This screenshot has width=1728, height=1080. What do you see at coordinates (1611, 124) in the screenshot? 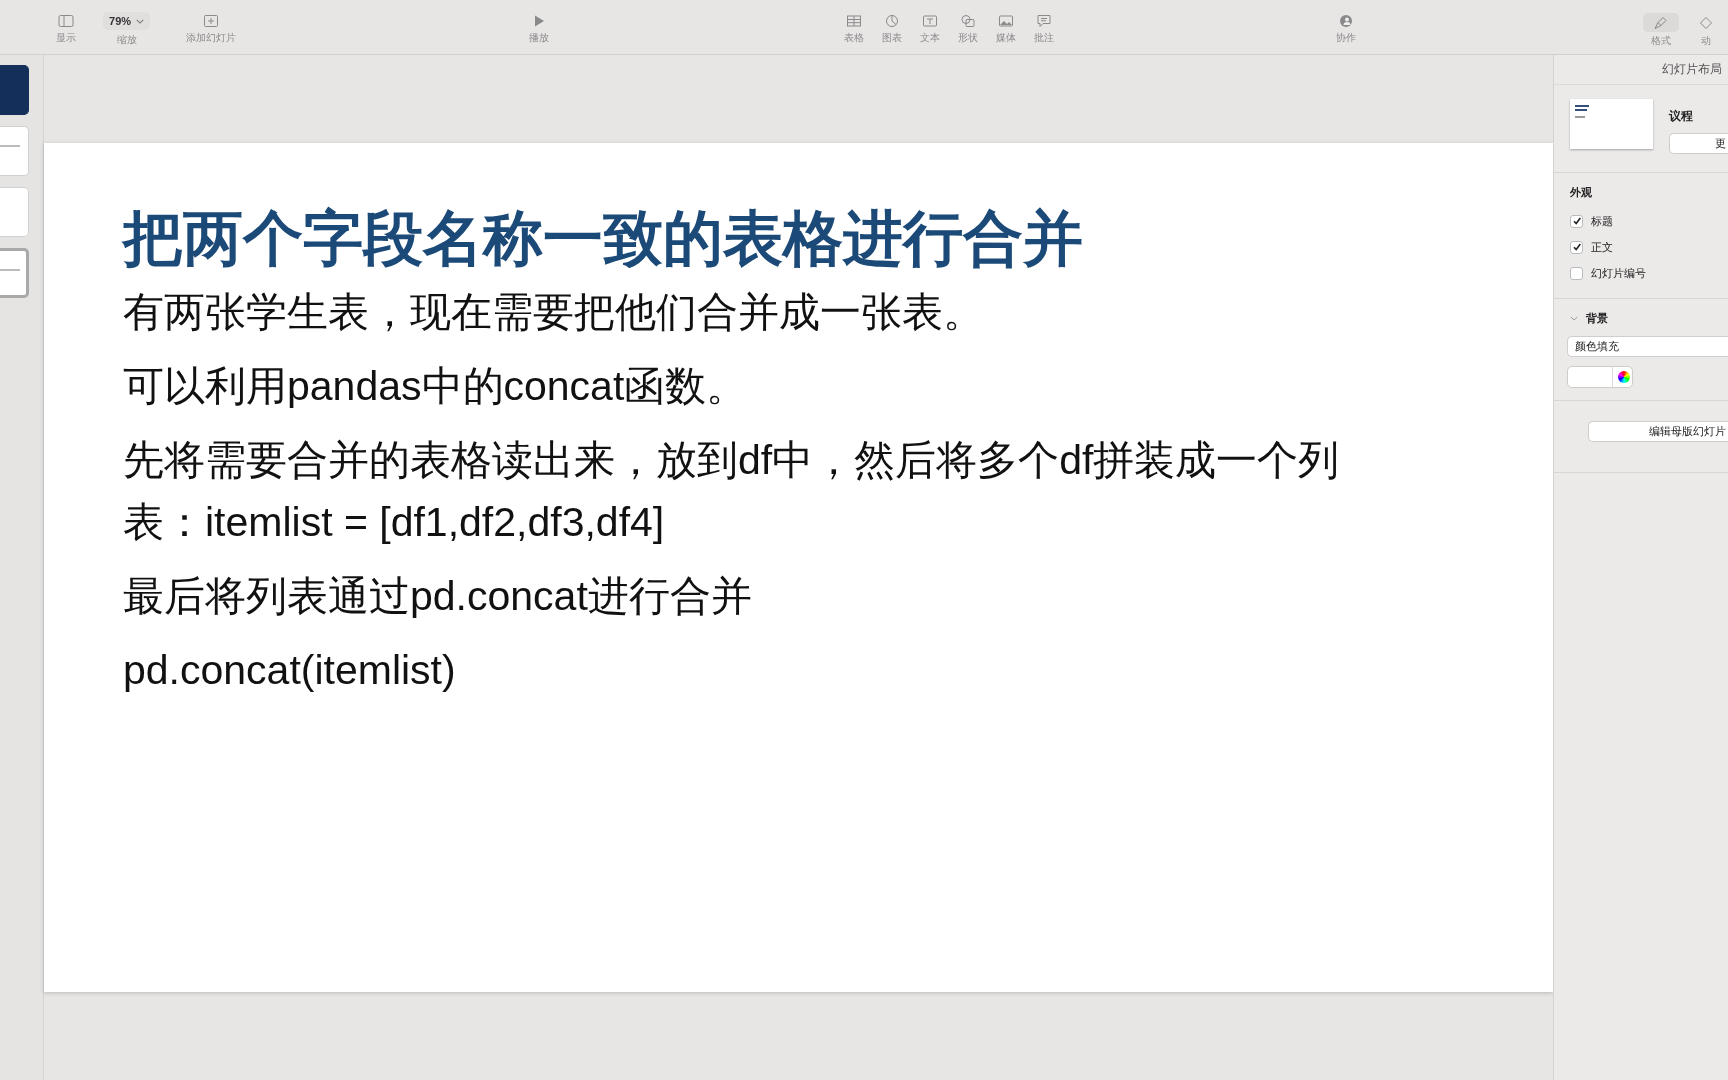
I see `layout-thumbnail` at bounding box center [1611, 124].